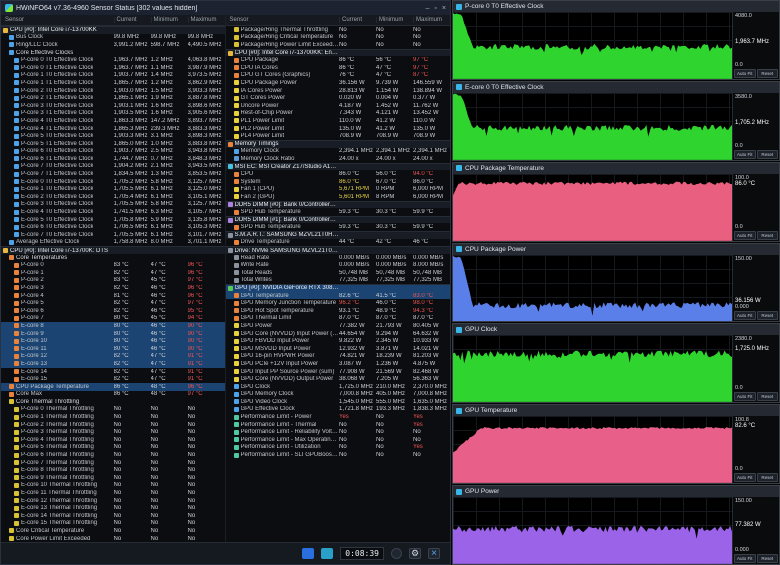 The height and width of the screenshot is (565, 780). What do you see at coordinates (113, 538) in the screenshot?
I see `sensor-row: Core Power Limit Exceeded No No No` at bounding box center [113, 538].